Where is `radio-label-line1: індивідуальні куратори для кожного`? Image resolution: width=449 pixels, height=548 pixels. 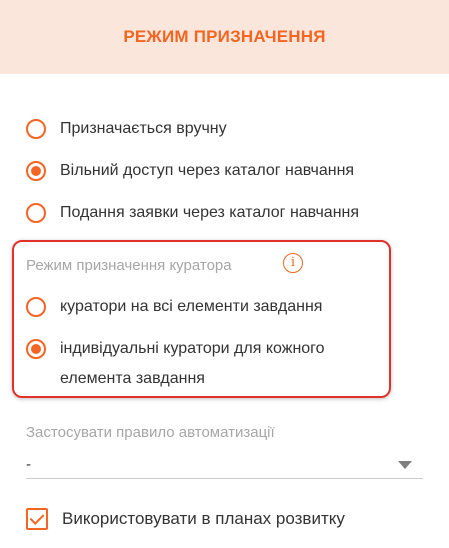
radio-label-line1: індивідуальні куратори для кожного is located at coordinates (192, 348).